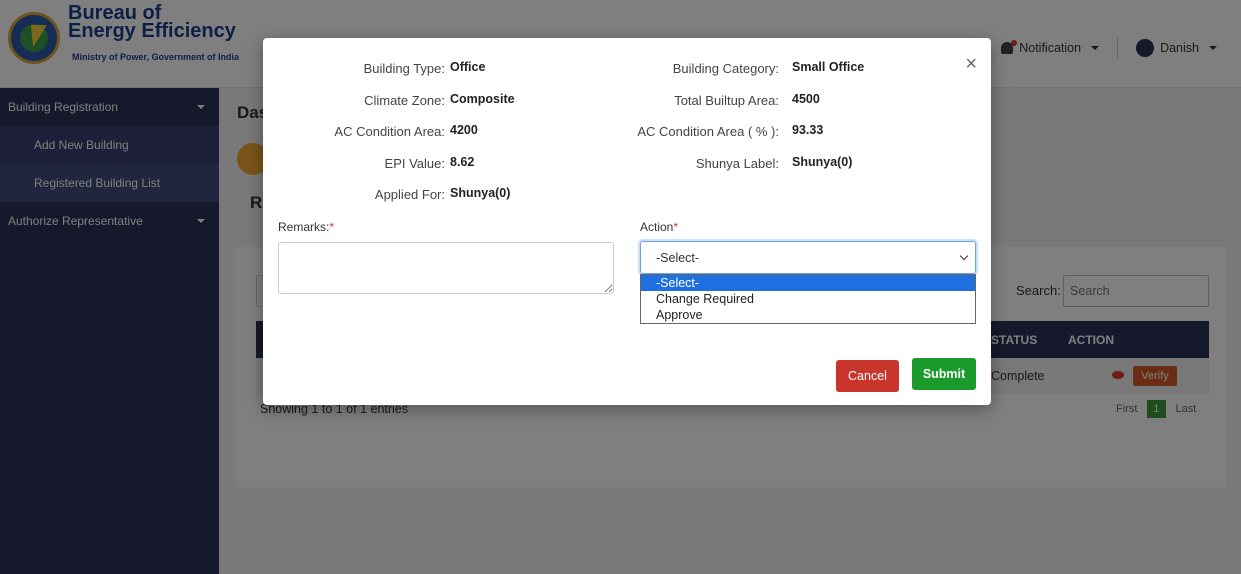 This screenshot has width=1241, height=574. I want to click on close-icon: ×, so click(971, 64).